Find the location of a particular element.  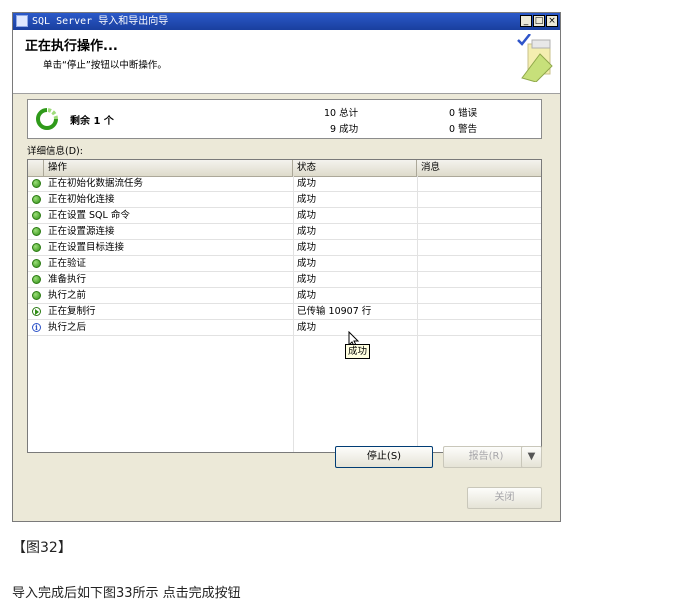

status-tooltip: 成功 is located at coordinates (358, 351).